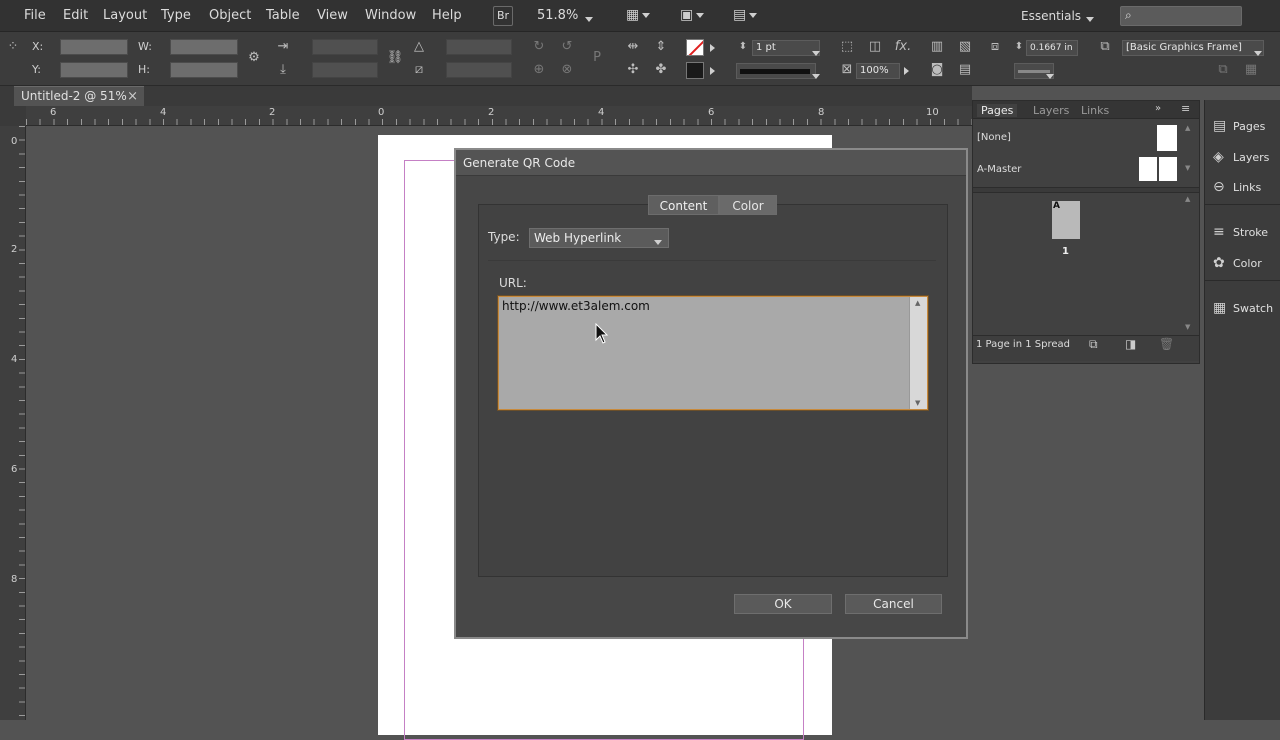 This screenshot has height=740, width=1280. What do you see at coordinates (893, 604) in the screenshot?
I see `cancel-button: Cancel` at bounding box center [893, 604].